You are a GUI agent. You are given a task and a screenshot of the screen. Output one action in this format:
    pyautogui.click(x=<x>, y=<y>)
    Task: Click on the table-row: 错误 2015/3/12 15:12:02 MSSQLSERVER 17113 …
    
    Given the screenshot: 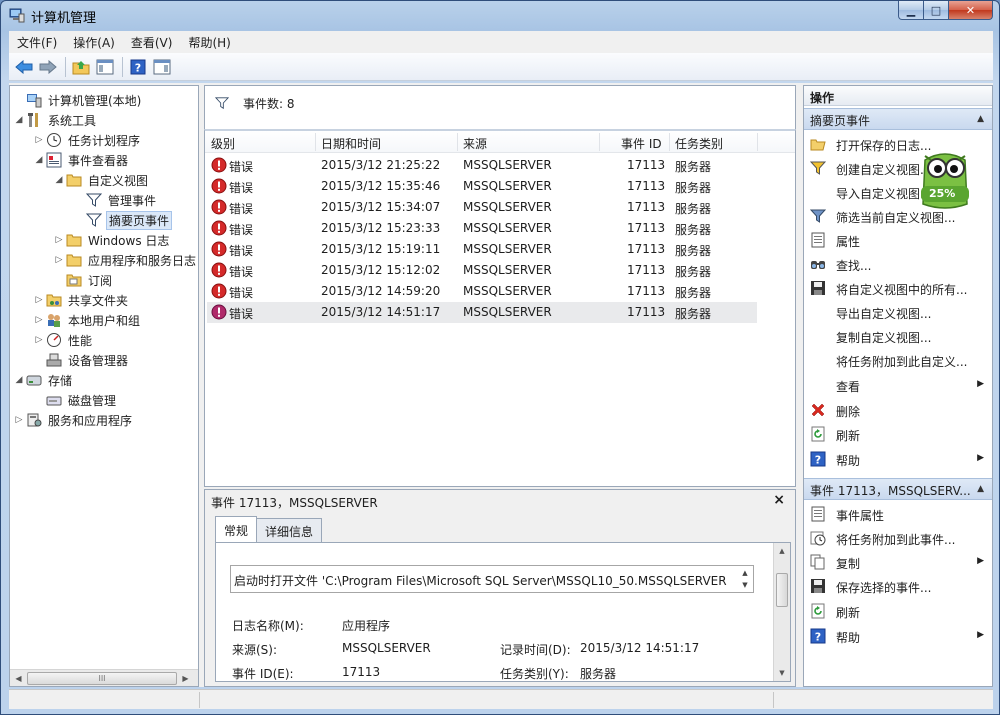 What is the action you would take?
    pyautogui.click(x=482, y=270)
    